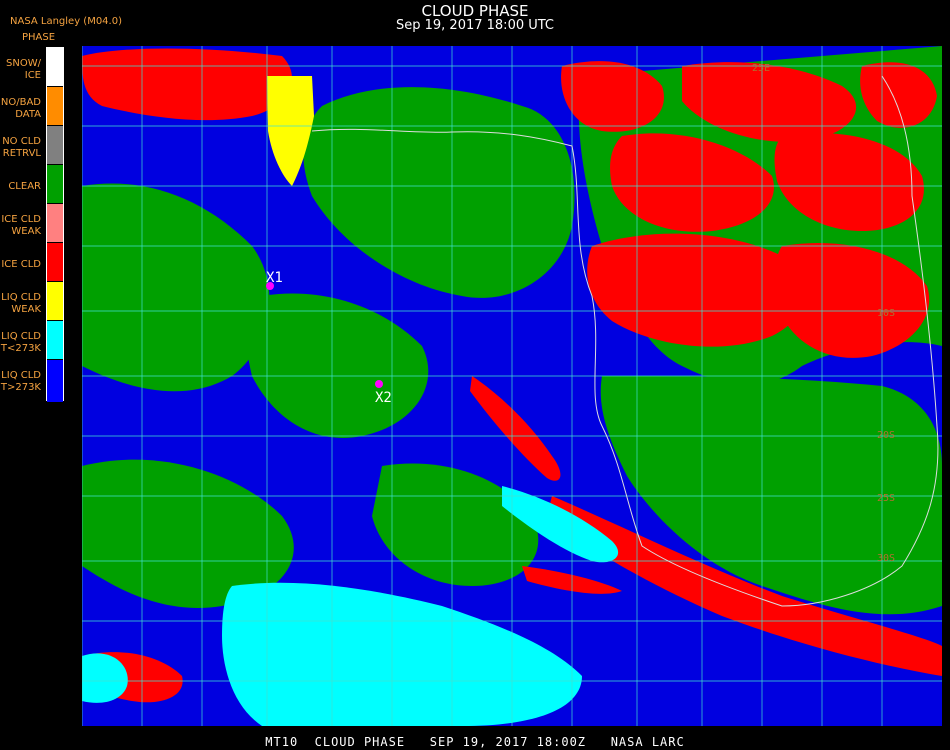 The width and height of the screenshot is (950, 750). What do you see at coordinates (475, 25) in the screenshot?
I see `chart-subtitle: Sep 19, 2017 18:00 UTC` at bounding box center [475, 25].